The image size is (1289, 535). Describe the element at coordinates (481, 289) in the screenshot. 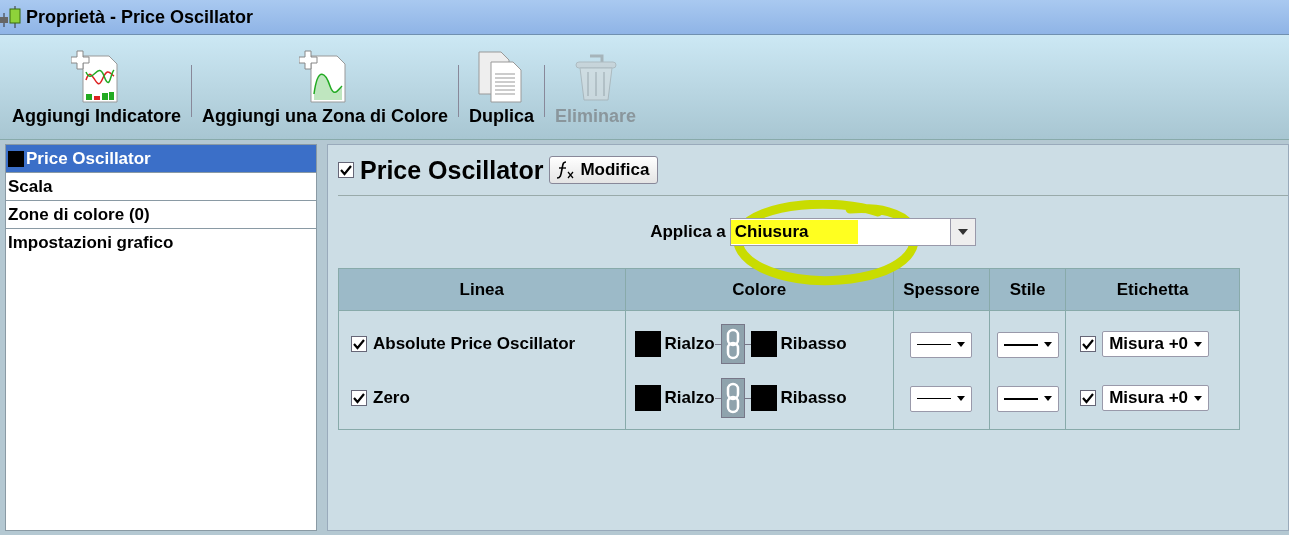

I see `column-header: Linea` at that location.